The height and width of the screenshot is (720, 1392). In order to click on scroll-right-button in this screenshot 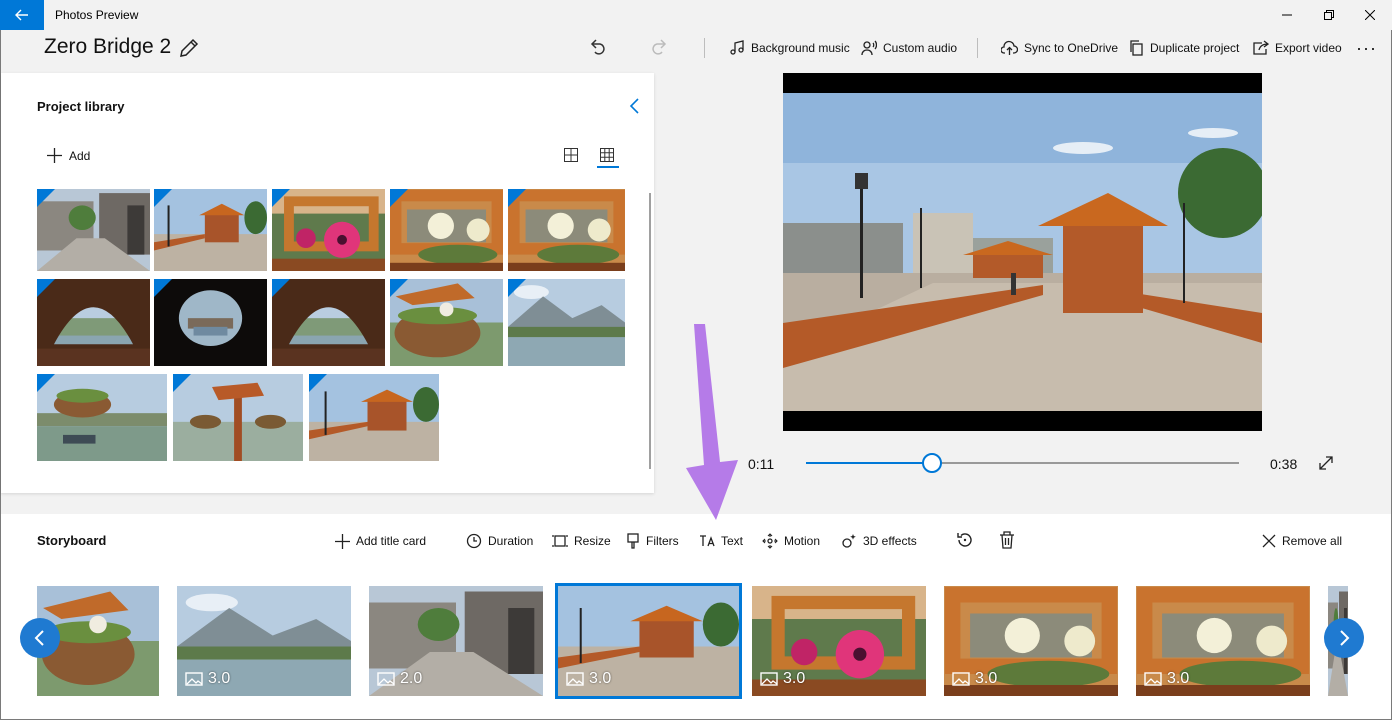, I will do `click(1344, 638)`.